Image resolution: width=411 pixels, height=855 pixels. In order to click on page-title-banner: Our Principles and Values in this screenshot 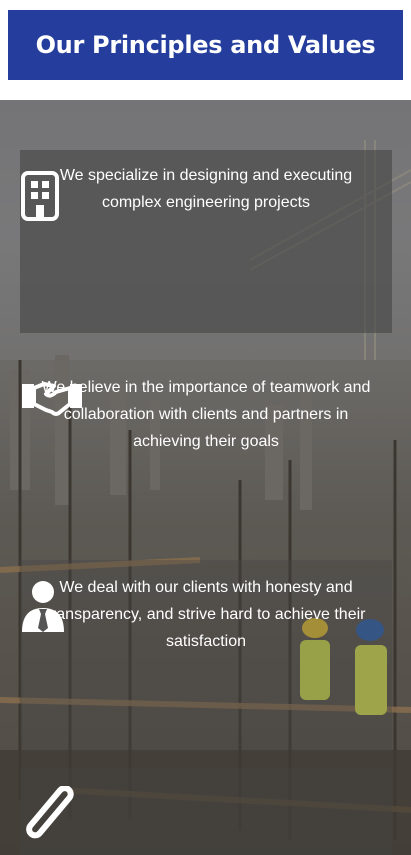, I will do `click(205, 45)`.